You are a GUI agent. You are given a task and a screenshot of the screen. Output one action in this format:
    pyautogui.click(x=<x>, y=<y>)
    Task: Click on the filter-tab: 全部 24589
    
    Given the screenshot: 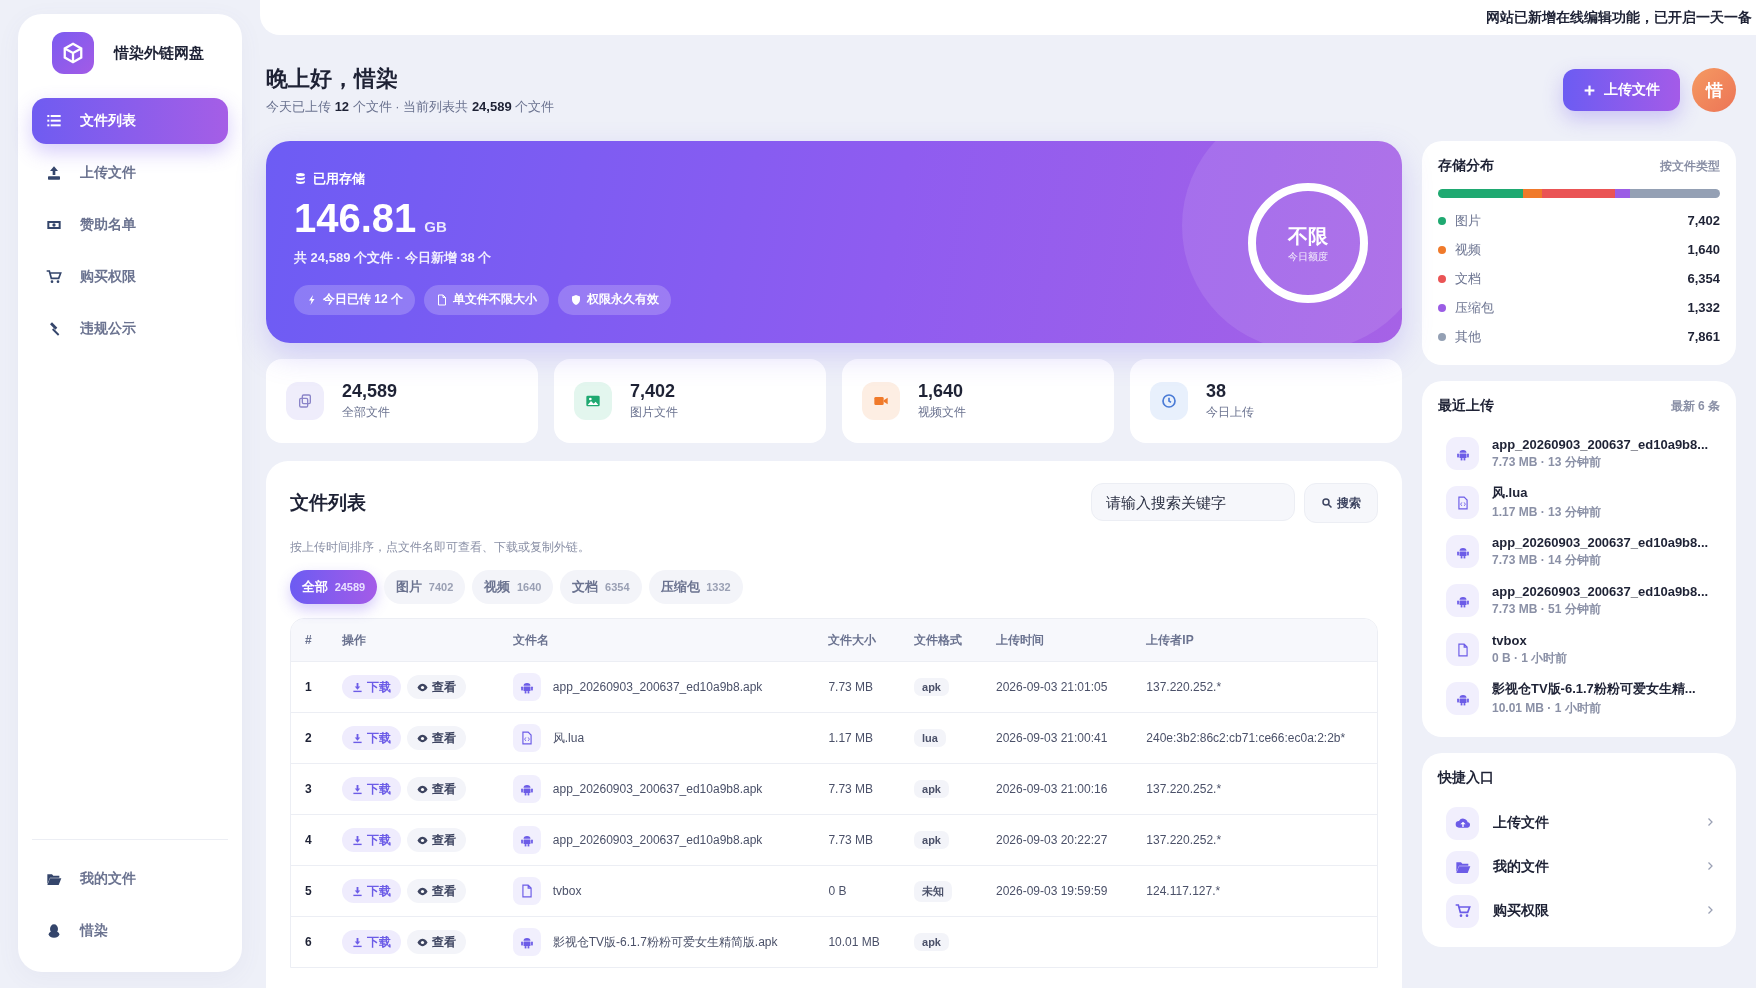 What is the action you would take?
    pyautogui.click(x=334, y=587)
    